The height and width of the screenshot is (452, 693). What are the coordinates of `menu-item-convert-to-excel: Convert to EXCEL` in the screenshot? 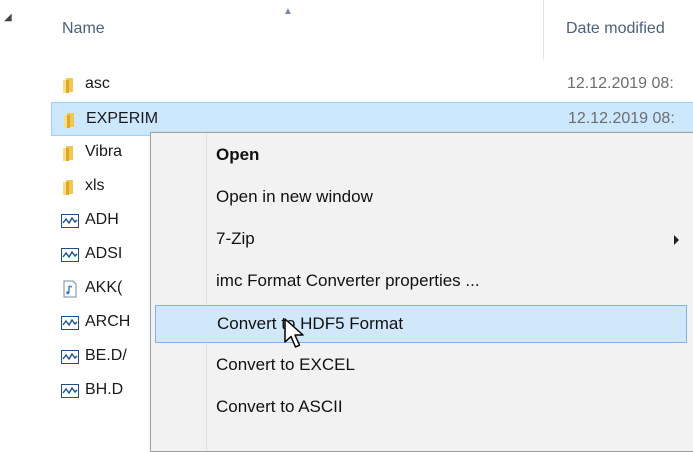 It's located at (421, 366).